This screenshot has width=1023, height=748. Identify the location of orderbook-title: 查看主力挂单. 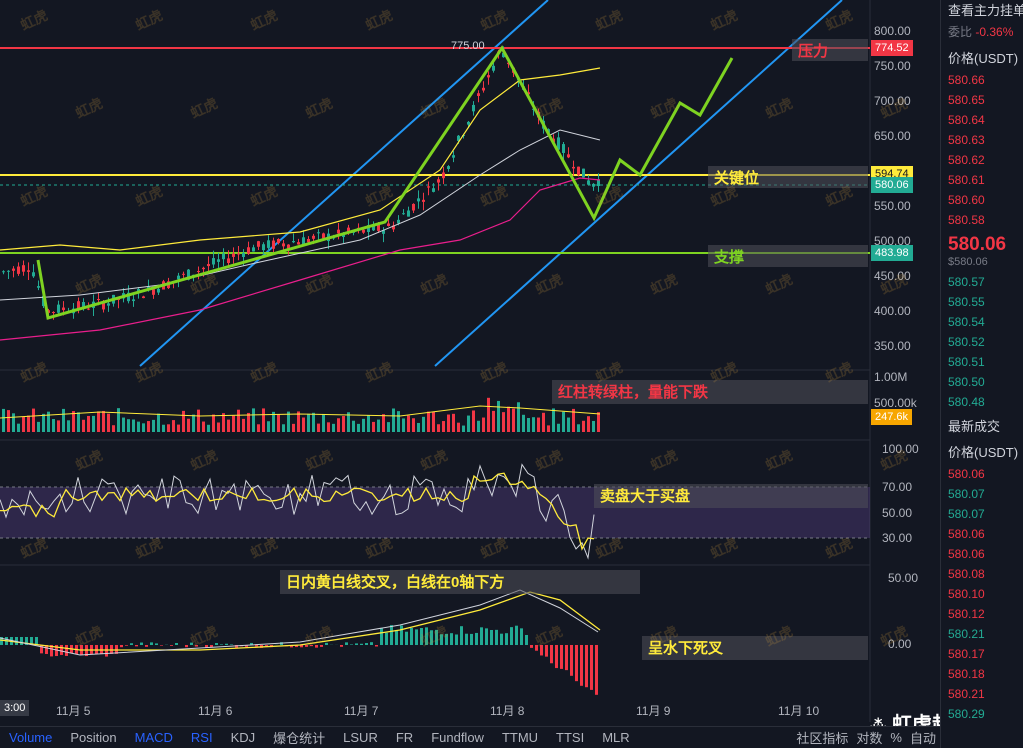
(982, 11).